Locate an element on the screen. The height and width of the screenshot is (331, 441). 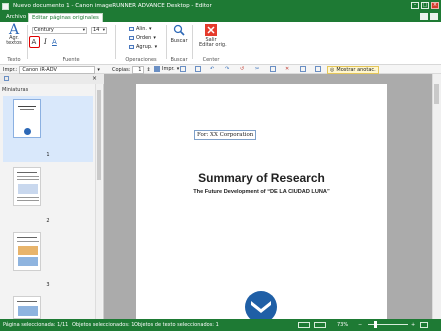
font-size-select: 14 ▾ is located at coordinates (99, 30).